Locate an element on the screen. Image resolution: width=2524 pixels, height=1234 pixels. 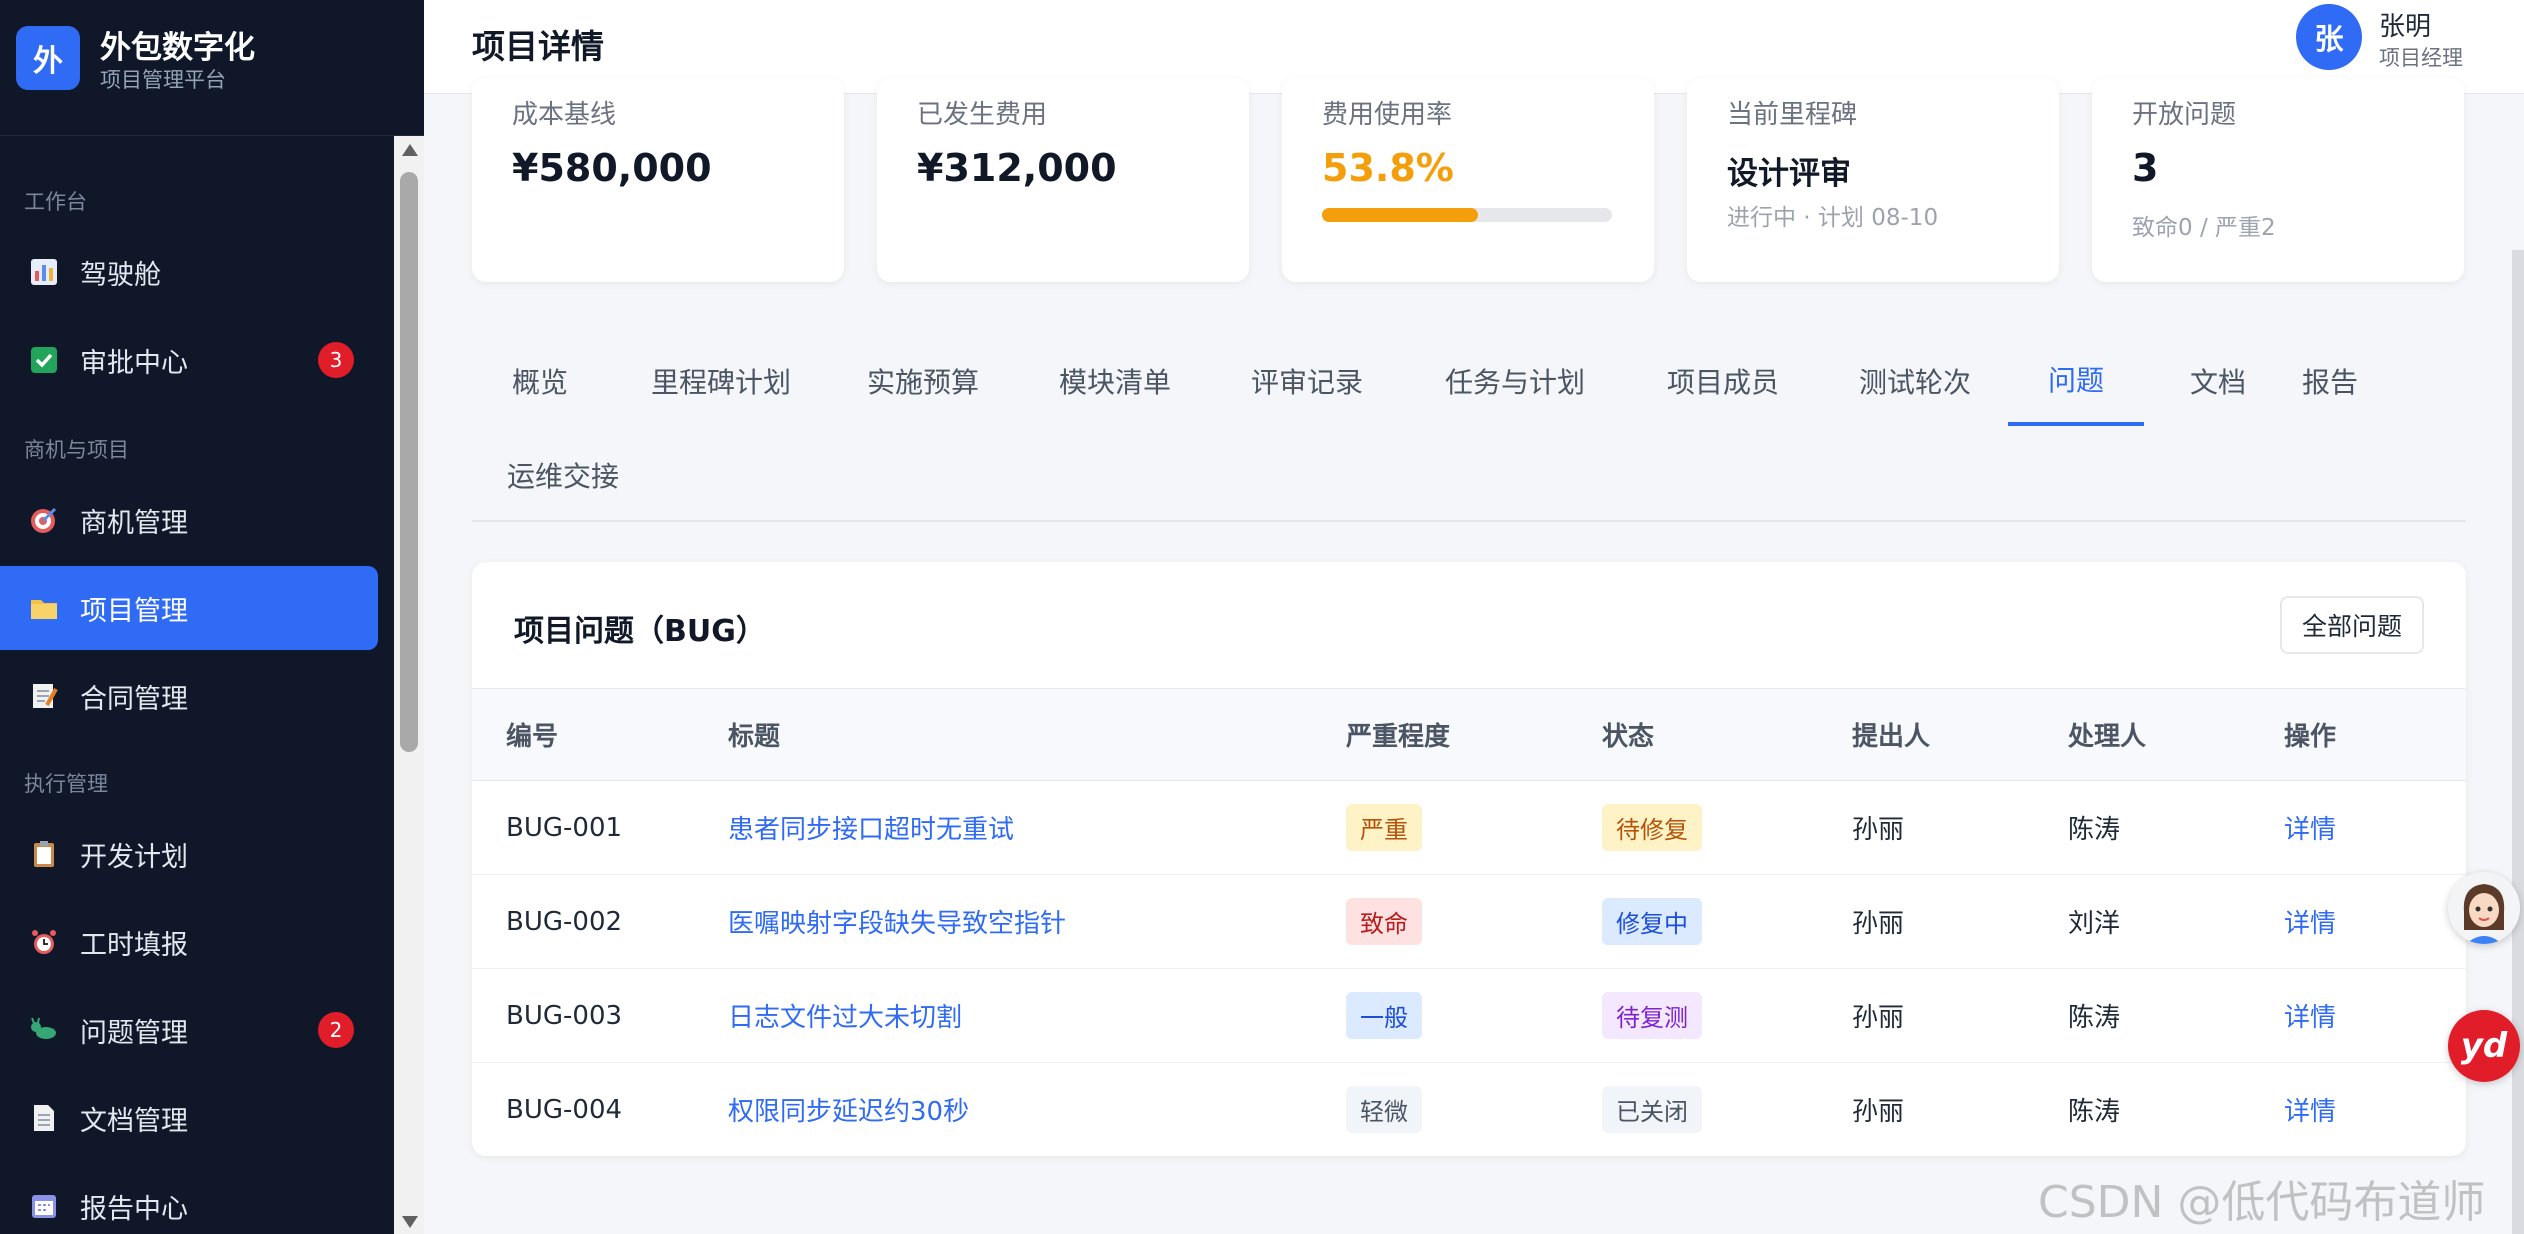
col-header-reporter: 提出人 is located at coordinates (1960, 734).